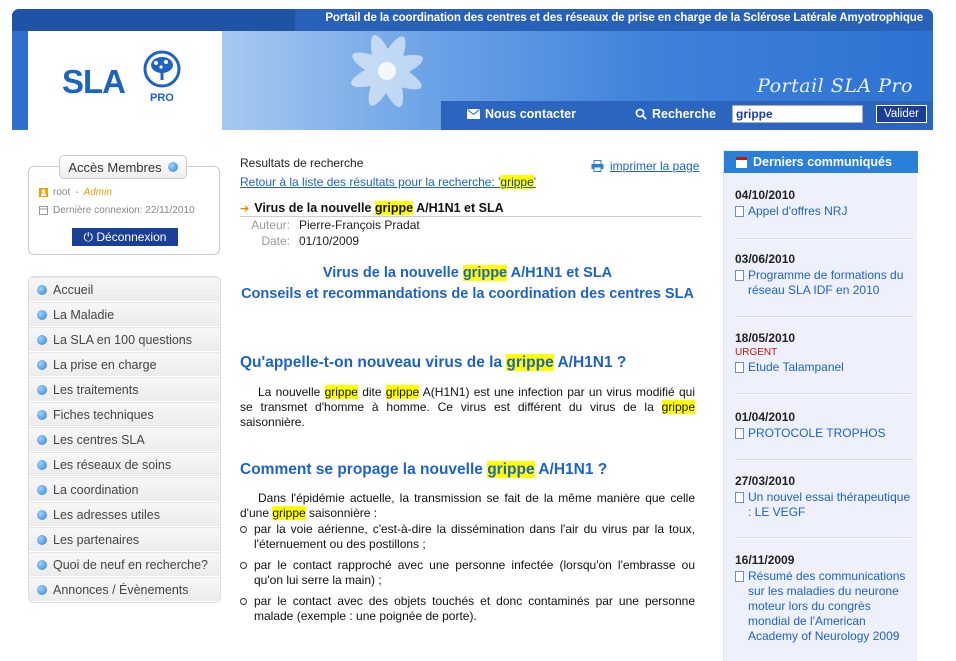 This screenshot has width=956, height=661. I want to click on nav-item-fiches-techniques: Fiches techniques, so click(124, 414).